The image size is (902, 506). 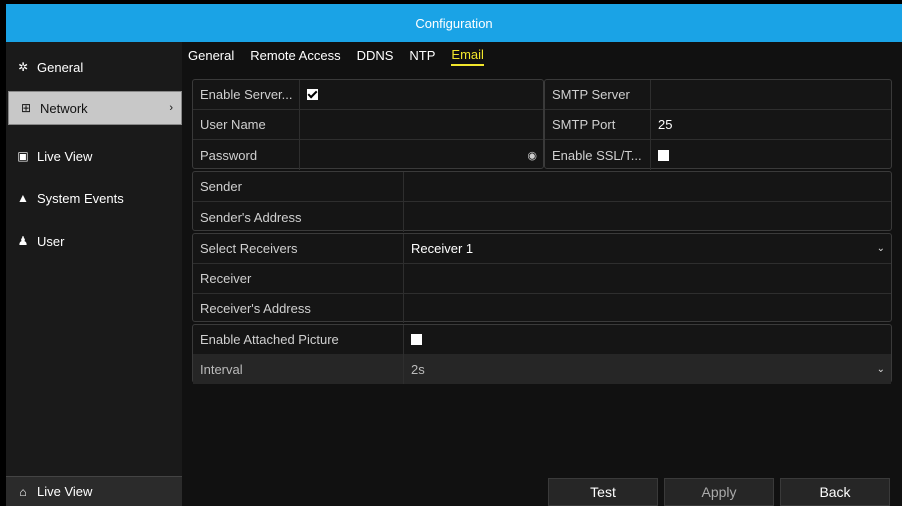 I want to click on tab-ntp: NTP, so click(x=422, y=56).